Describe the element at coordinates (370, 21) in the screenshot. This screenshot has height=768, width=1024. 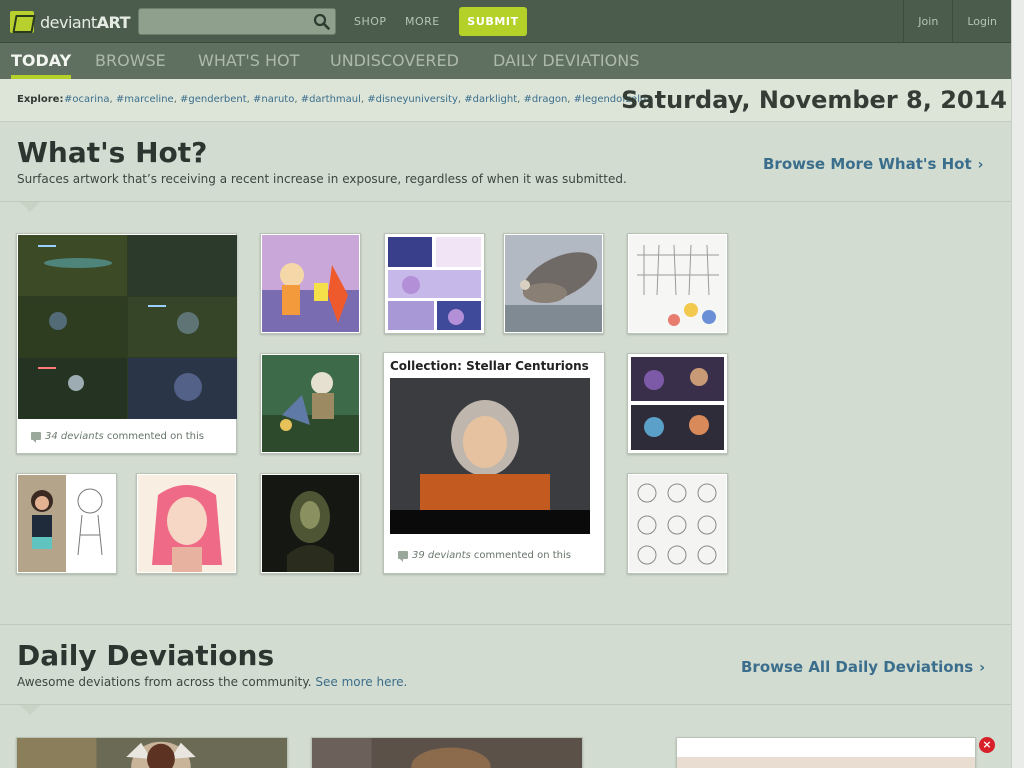
I see `shop-link: SHOP` at that location.